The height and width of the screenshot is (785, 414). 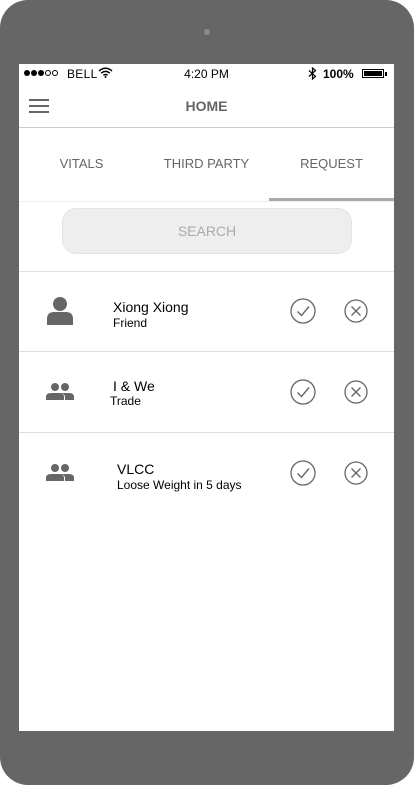 I want to click on tab-bar: VITALS THIRD PARTY REQUEST, so click(x=206, y=164).